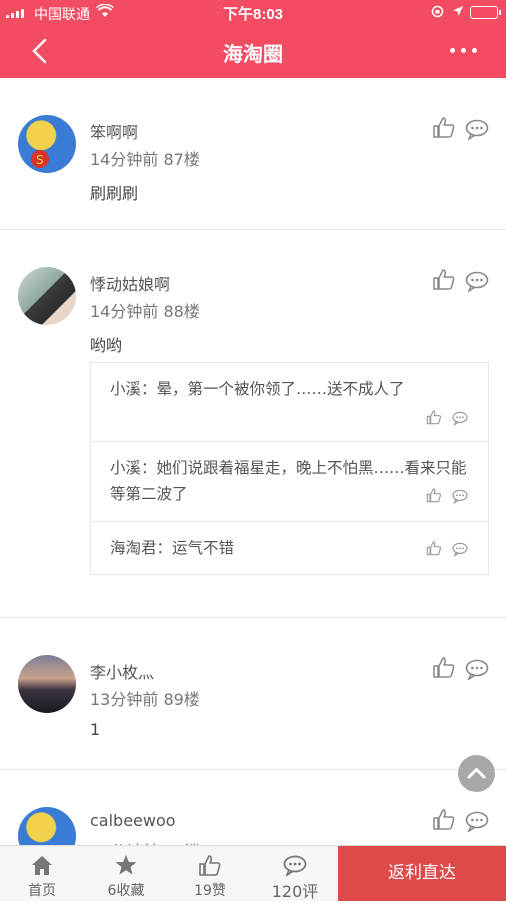 The image size is (506, 902). What do you see at coordinates (114, 132) in the screenshot?
I see `username: 笨啊啊` at bounding box center [114, 132].